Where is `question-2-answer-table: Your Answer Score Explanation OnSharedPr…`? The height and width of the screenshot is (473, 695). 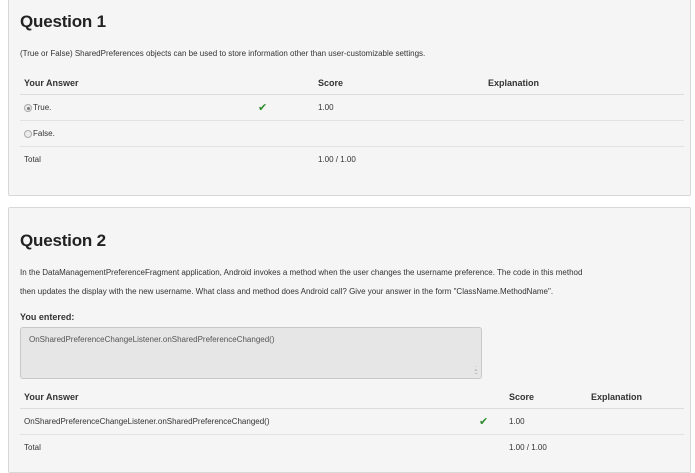
question-2-answer-table: Your Answer Score Explanation OnSharedPr… is located at coordinates (352, 423).